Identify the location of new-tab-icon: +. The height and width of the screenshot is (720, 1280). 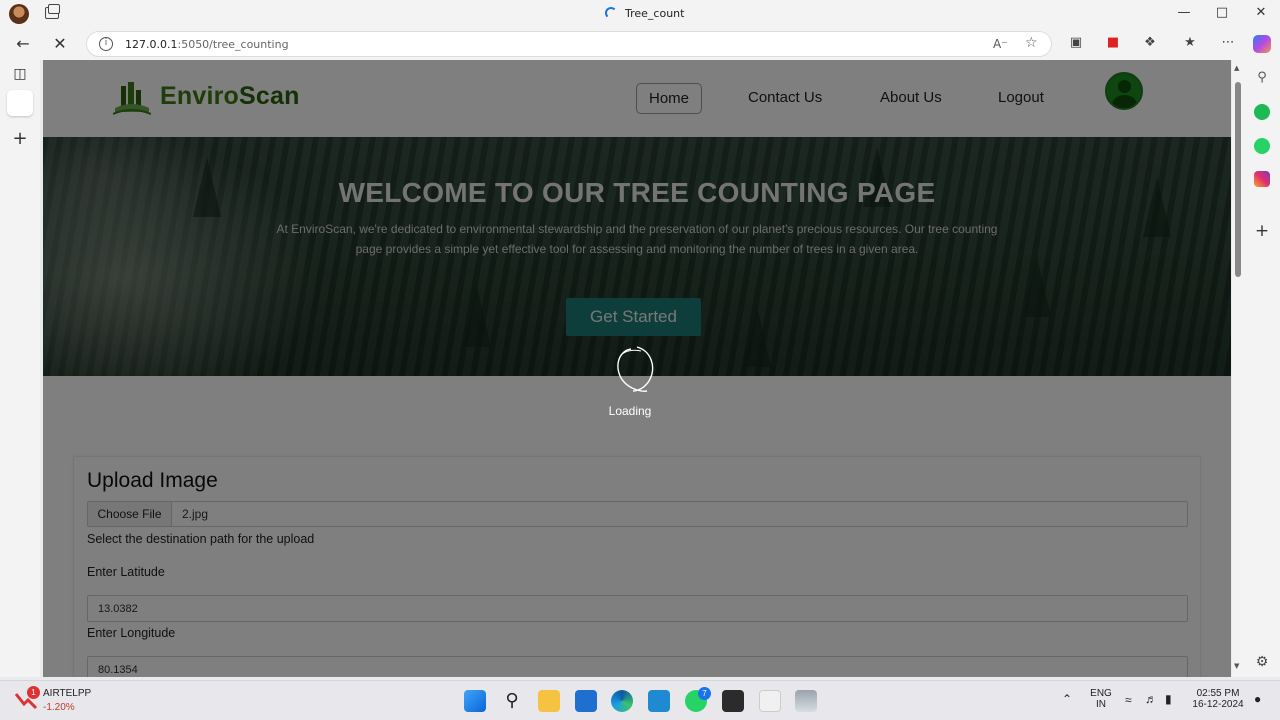
(20, 138).